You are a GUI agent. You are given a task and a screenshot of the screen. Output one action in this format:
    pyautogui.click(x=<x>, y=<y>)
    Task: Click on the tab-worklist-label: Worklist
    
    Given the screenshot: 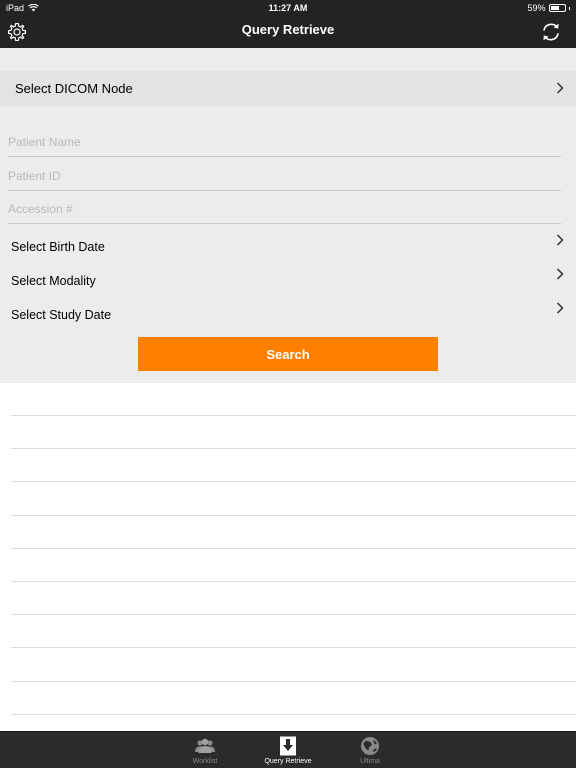 What is the action you would take?
    pyautogui.click(x=205, y=761)
    